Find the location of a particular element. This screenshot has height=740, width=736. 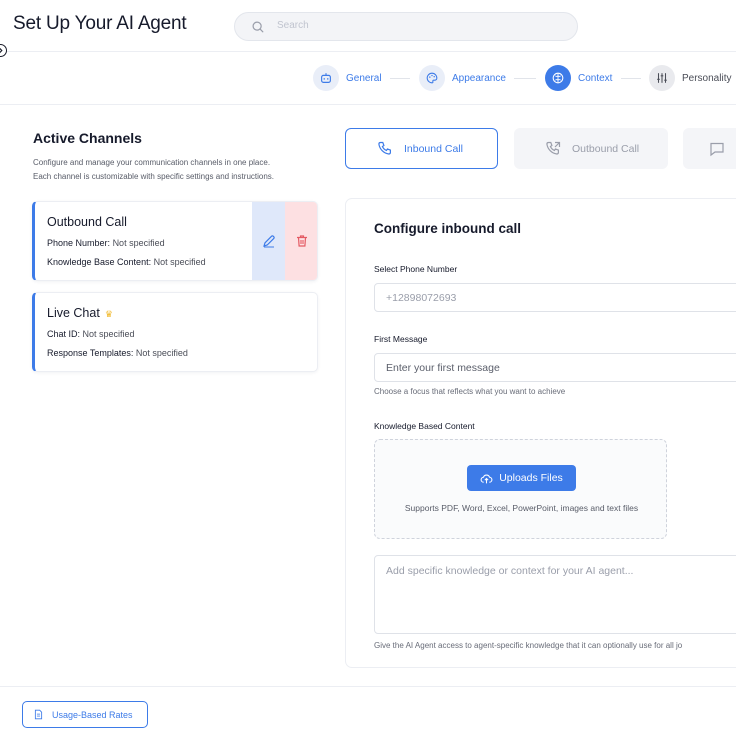

step-appearance: Appearance is located at coordinates (462, 78).